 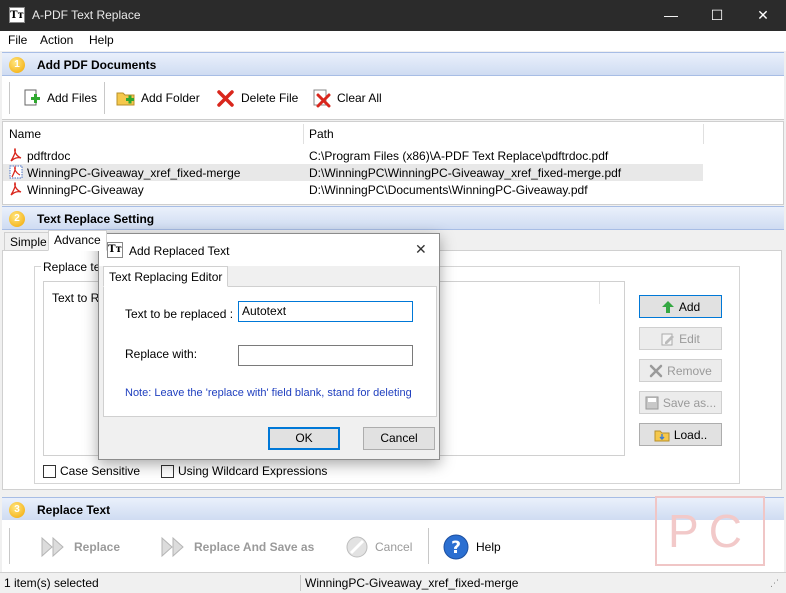 What do you see at coordinates (321, 134) in the screenshot?
I see `column-header-path: Path` at bounding box center [321, 134].